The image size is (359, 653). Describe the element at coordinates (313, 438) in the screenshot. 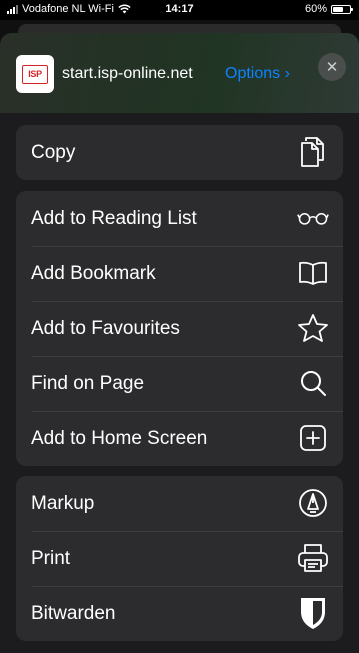

I see `plus-square-icon` at that location.